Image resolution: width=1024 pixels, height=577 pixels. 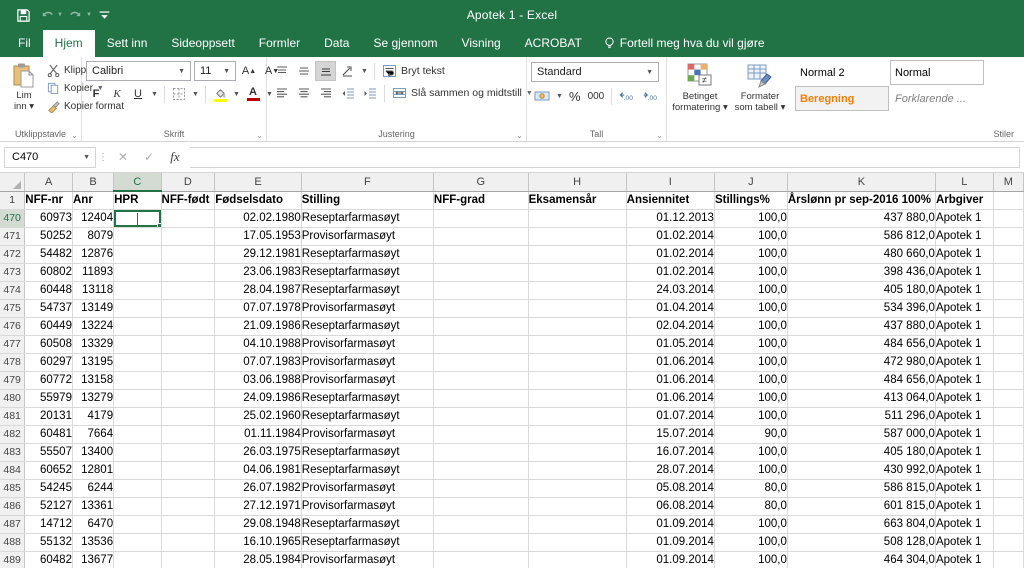 What do you see at coordinates (93, 254) in the screenshot?
I see `cell-B472: 12876` at bounding box center [93, 254].